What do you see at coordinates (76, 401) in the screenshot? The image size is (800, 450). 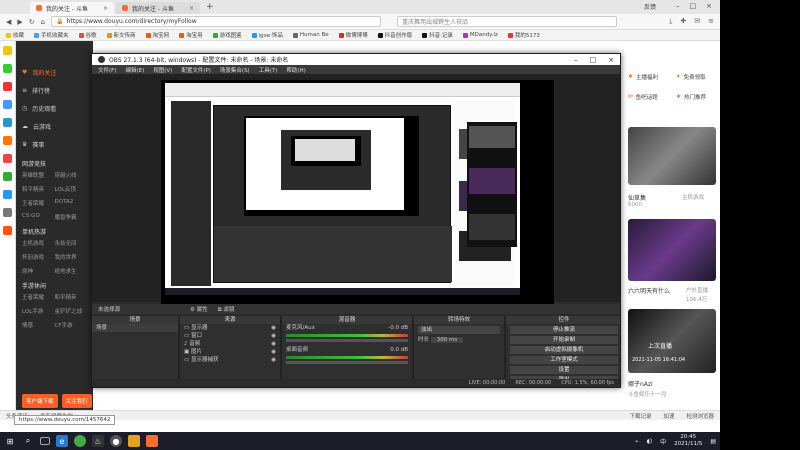 I see `follow-us-button: 关注我们` at bounding box center [76, 401].